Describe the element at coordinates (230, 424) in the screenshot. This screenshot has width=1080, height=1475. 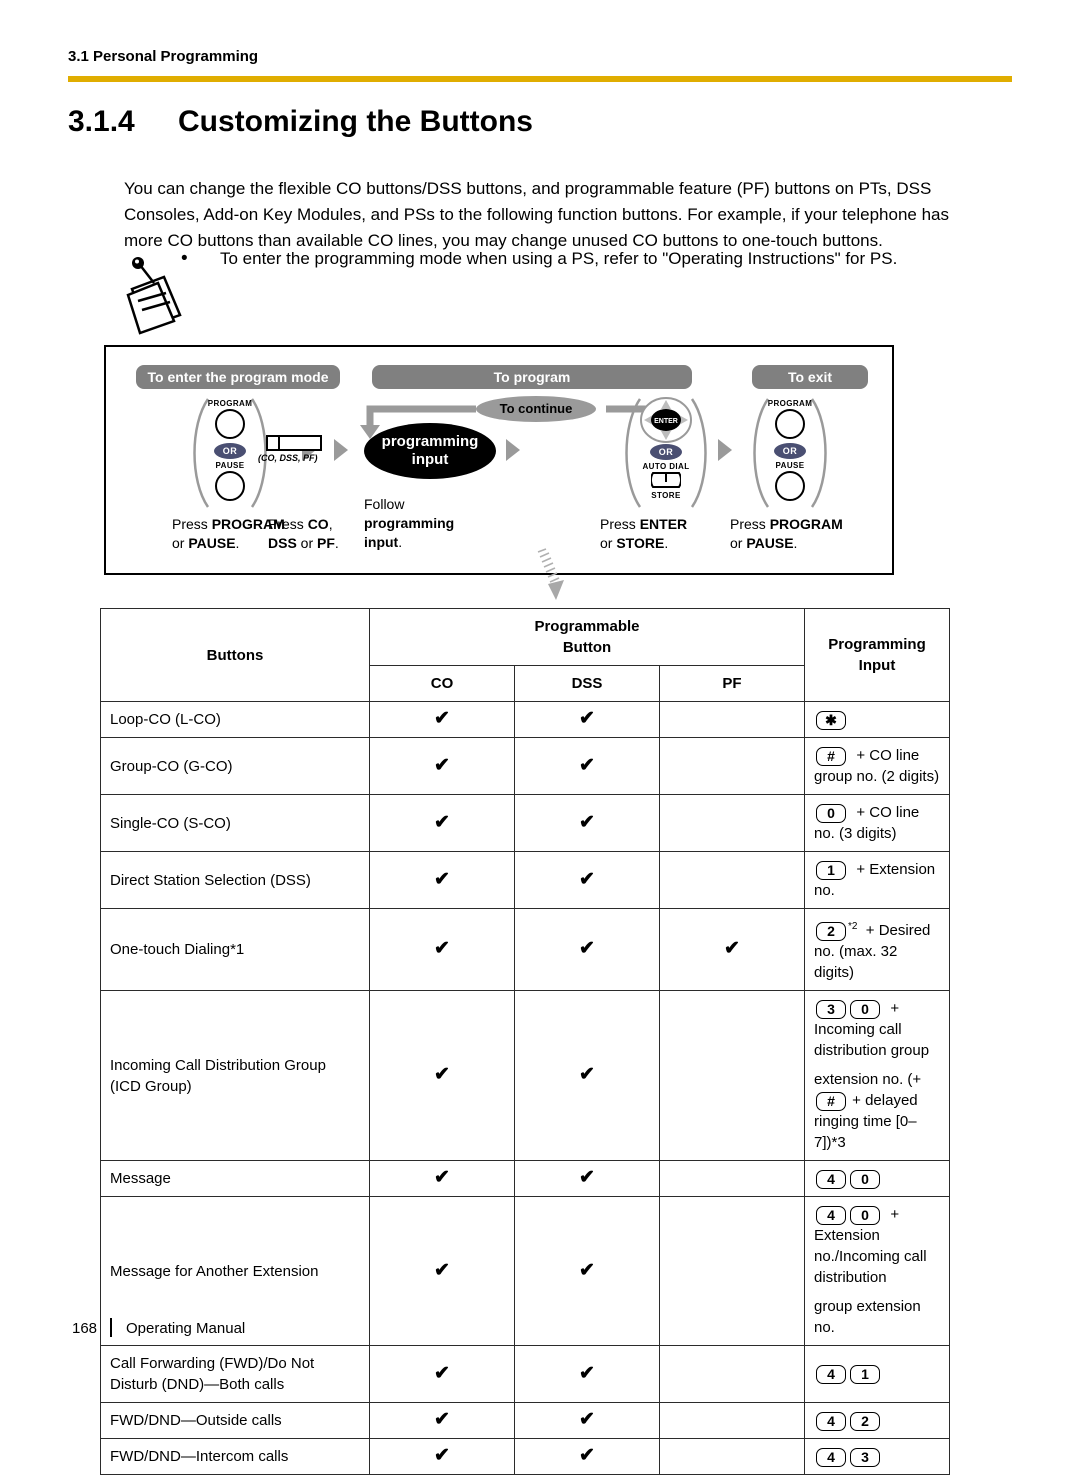
I see `program-key-icon` at that location.